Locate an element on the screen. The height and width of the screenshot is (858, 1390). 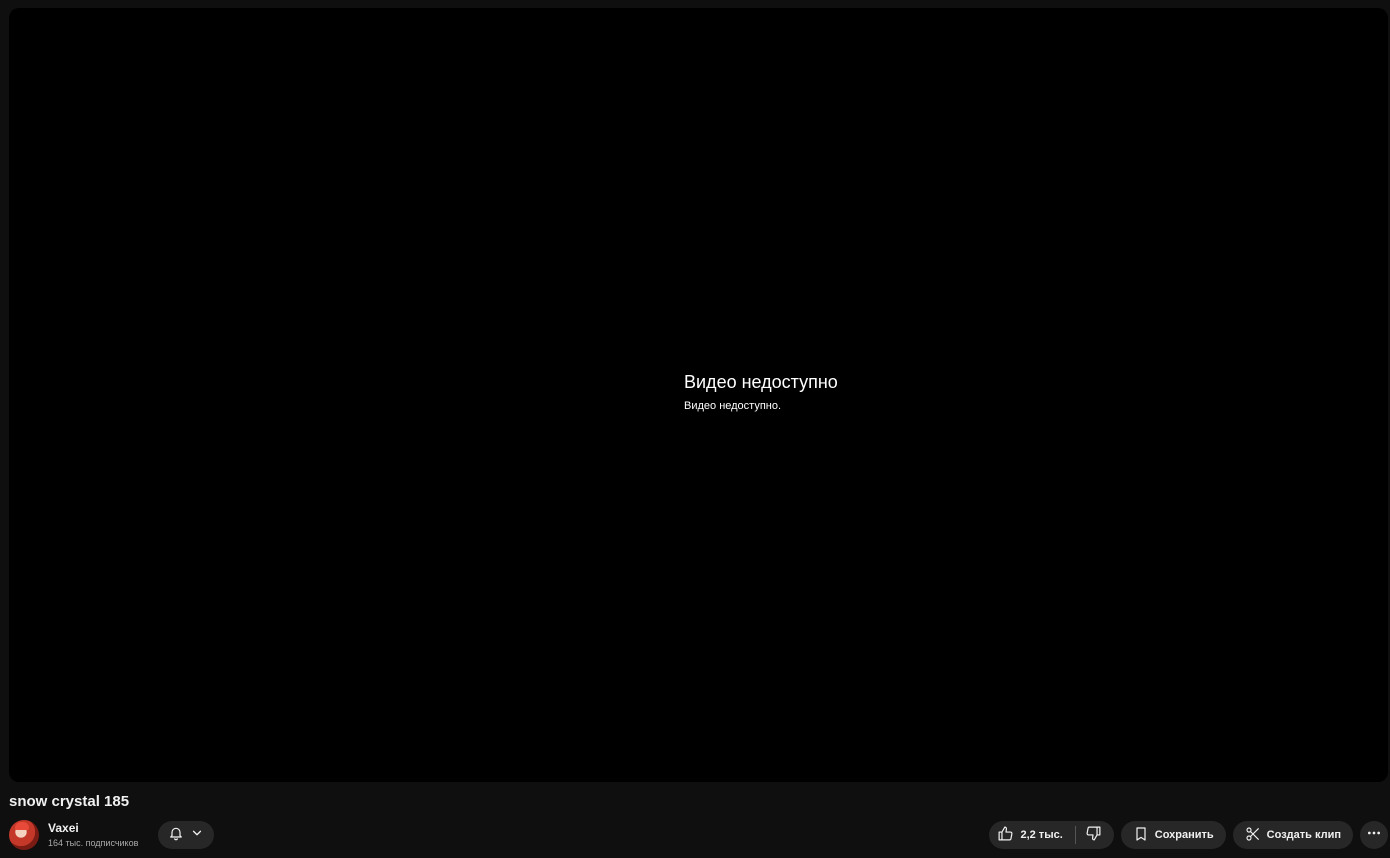
bell-icon is located at coordinates (176, 835).